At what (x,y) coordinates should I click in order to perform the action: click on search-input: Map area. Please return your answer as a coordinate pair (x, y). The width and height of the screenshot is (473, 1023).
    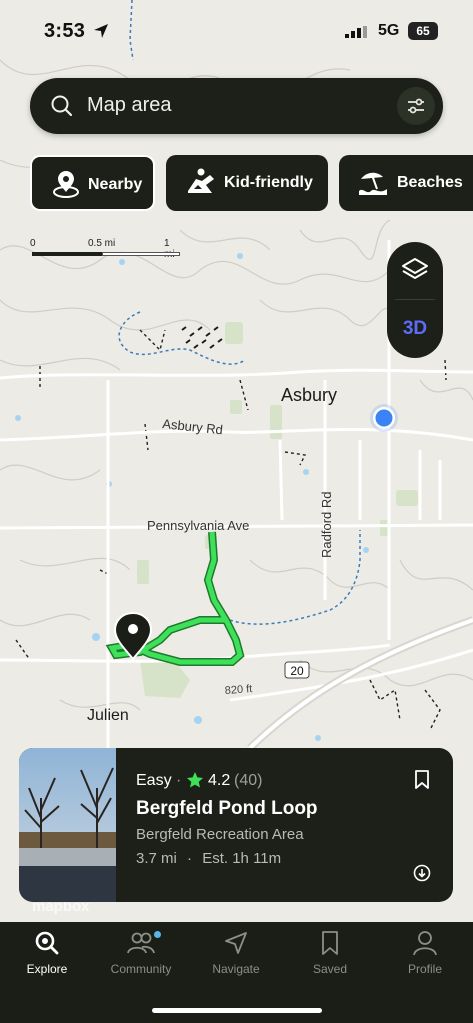
    Looking at the image, I should click on (129, 105).